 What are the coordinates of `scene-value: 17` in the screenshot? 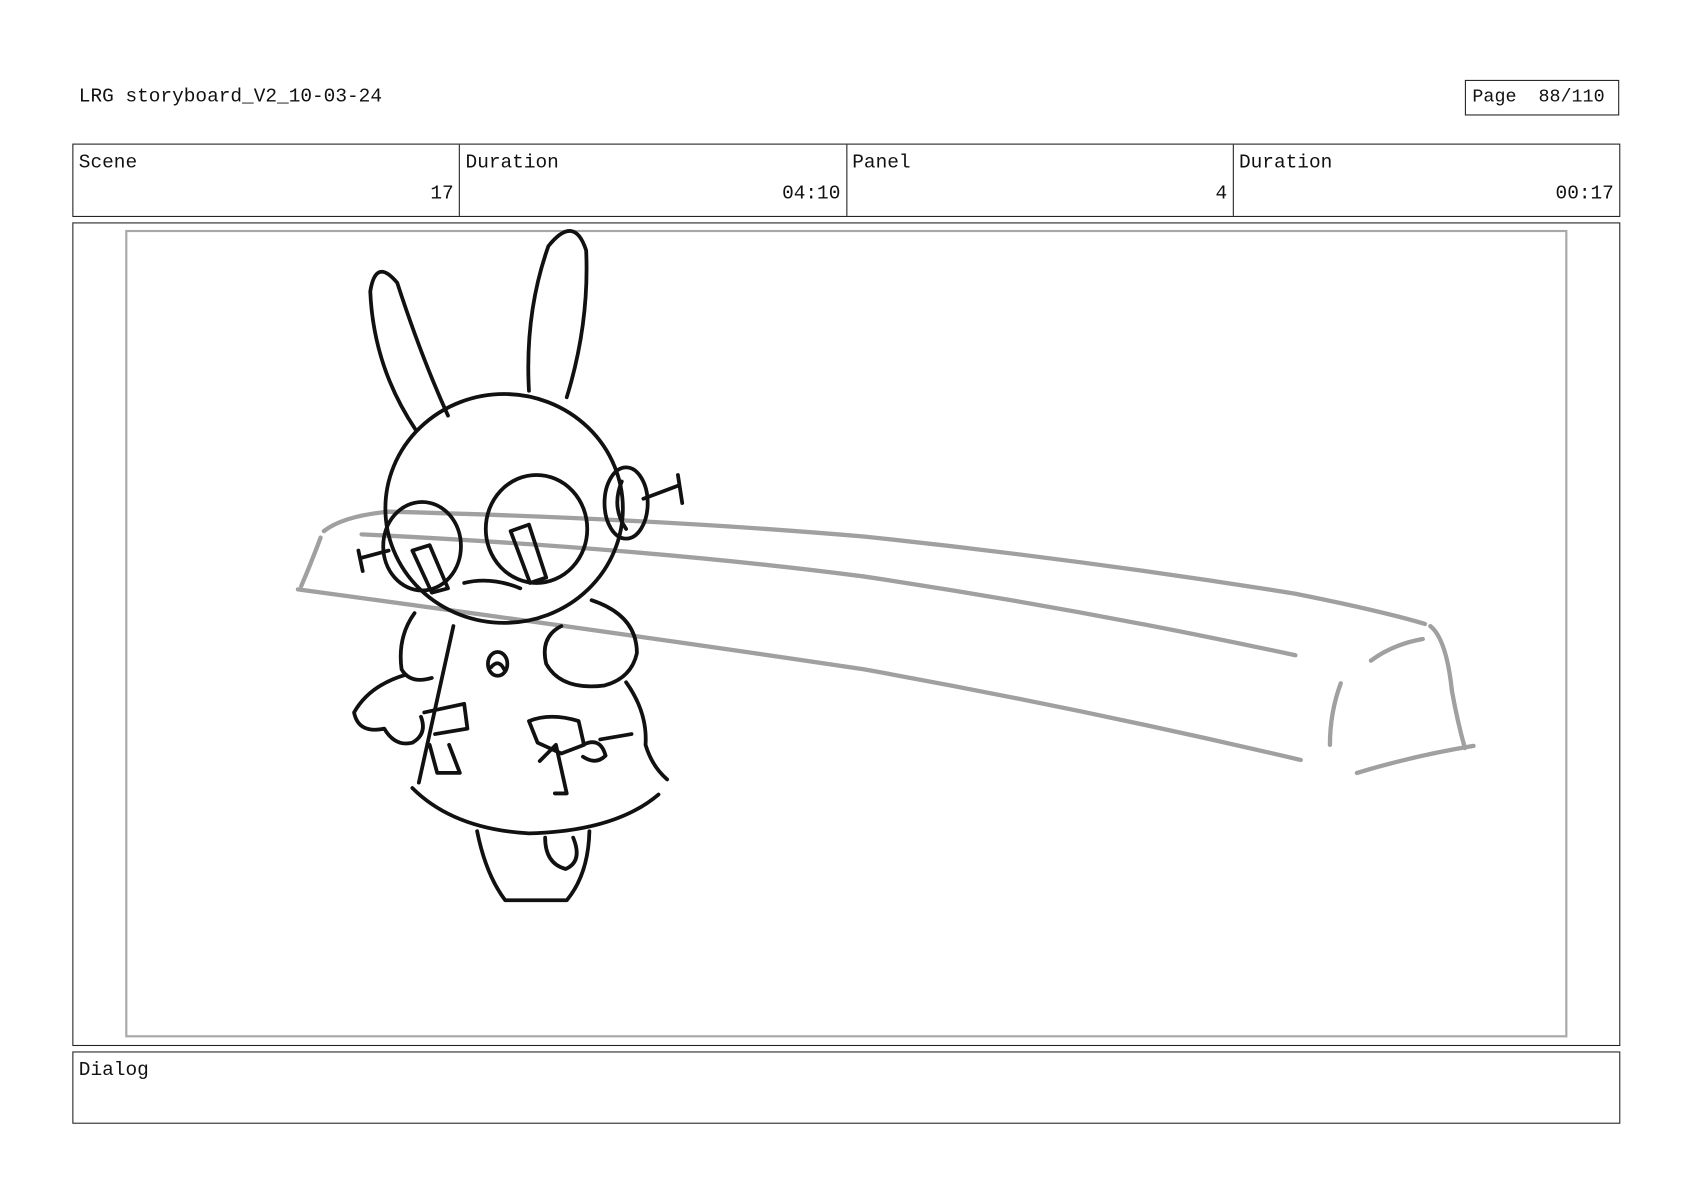 It's located at (442, 194).